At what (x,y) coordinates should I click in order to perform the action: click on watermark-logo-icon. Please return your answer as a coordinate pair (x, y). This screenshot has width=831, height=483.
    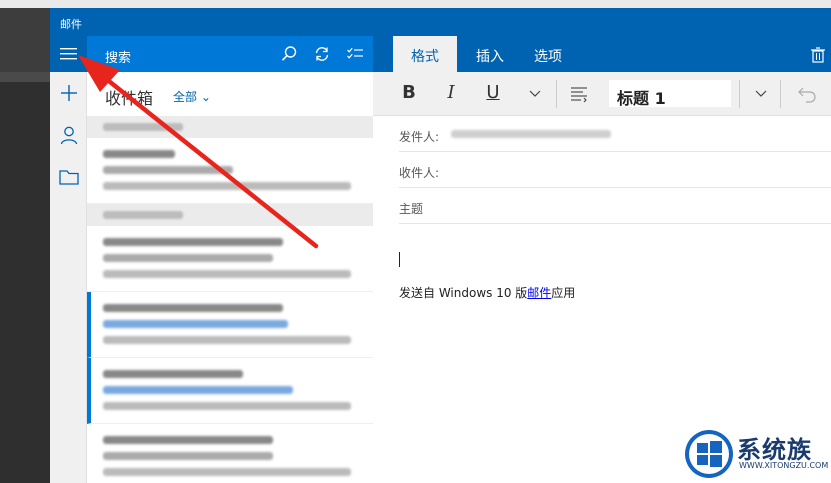
    Looking at the image, I should click on (709, 454).